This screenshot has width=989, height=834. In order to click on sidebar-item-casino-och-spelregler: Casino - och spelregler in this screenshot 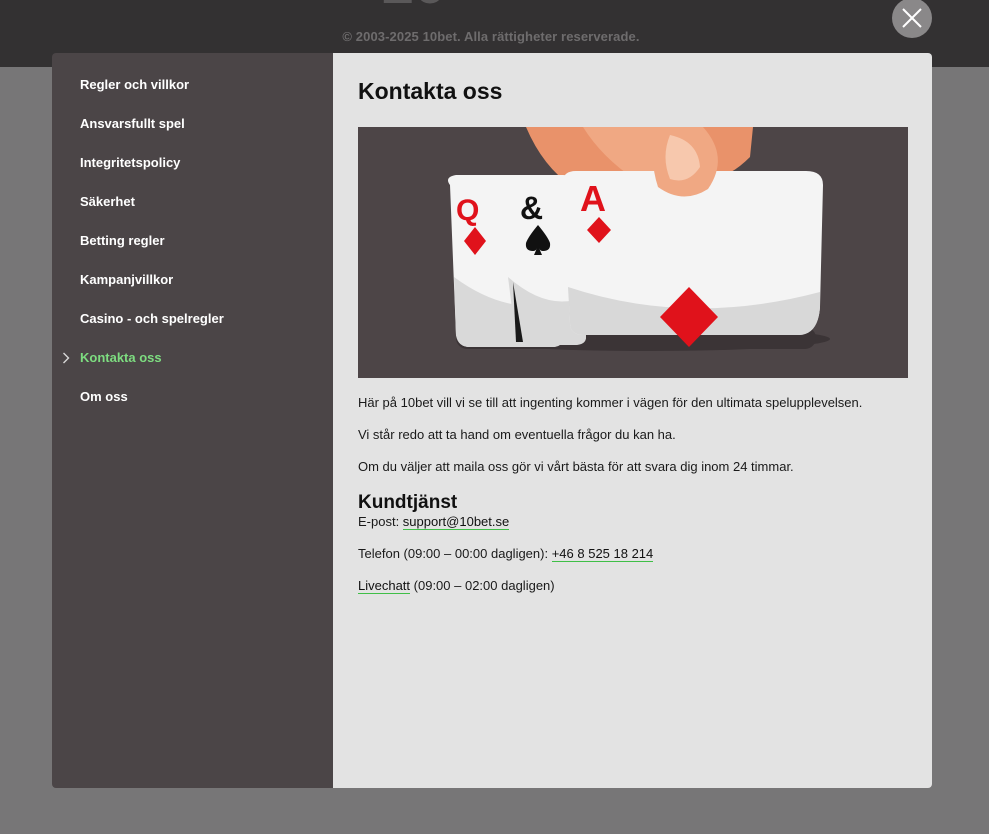, I will do `click(192, 322)`.